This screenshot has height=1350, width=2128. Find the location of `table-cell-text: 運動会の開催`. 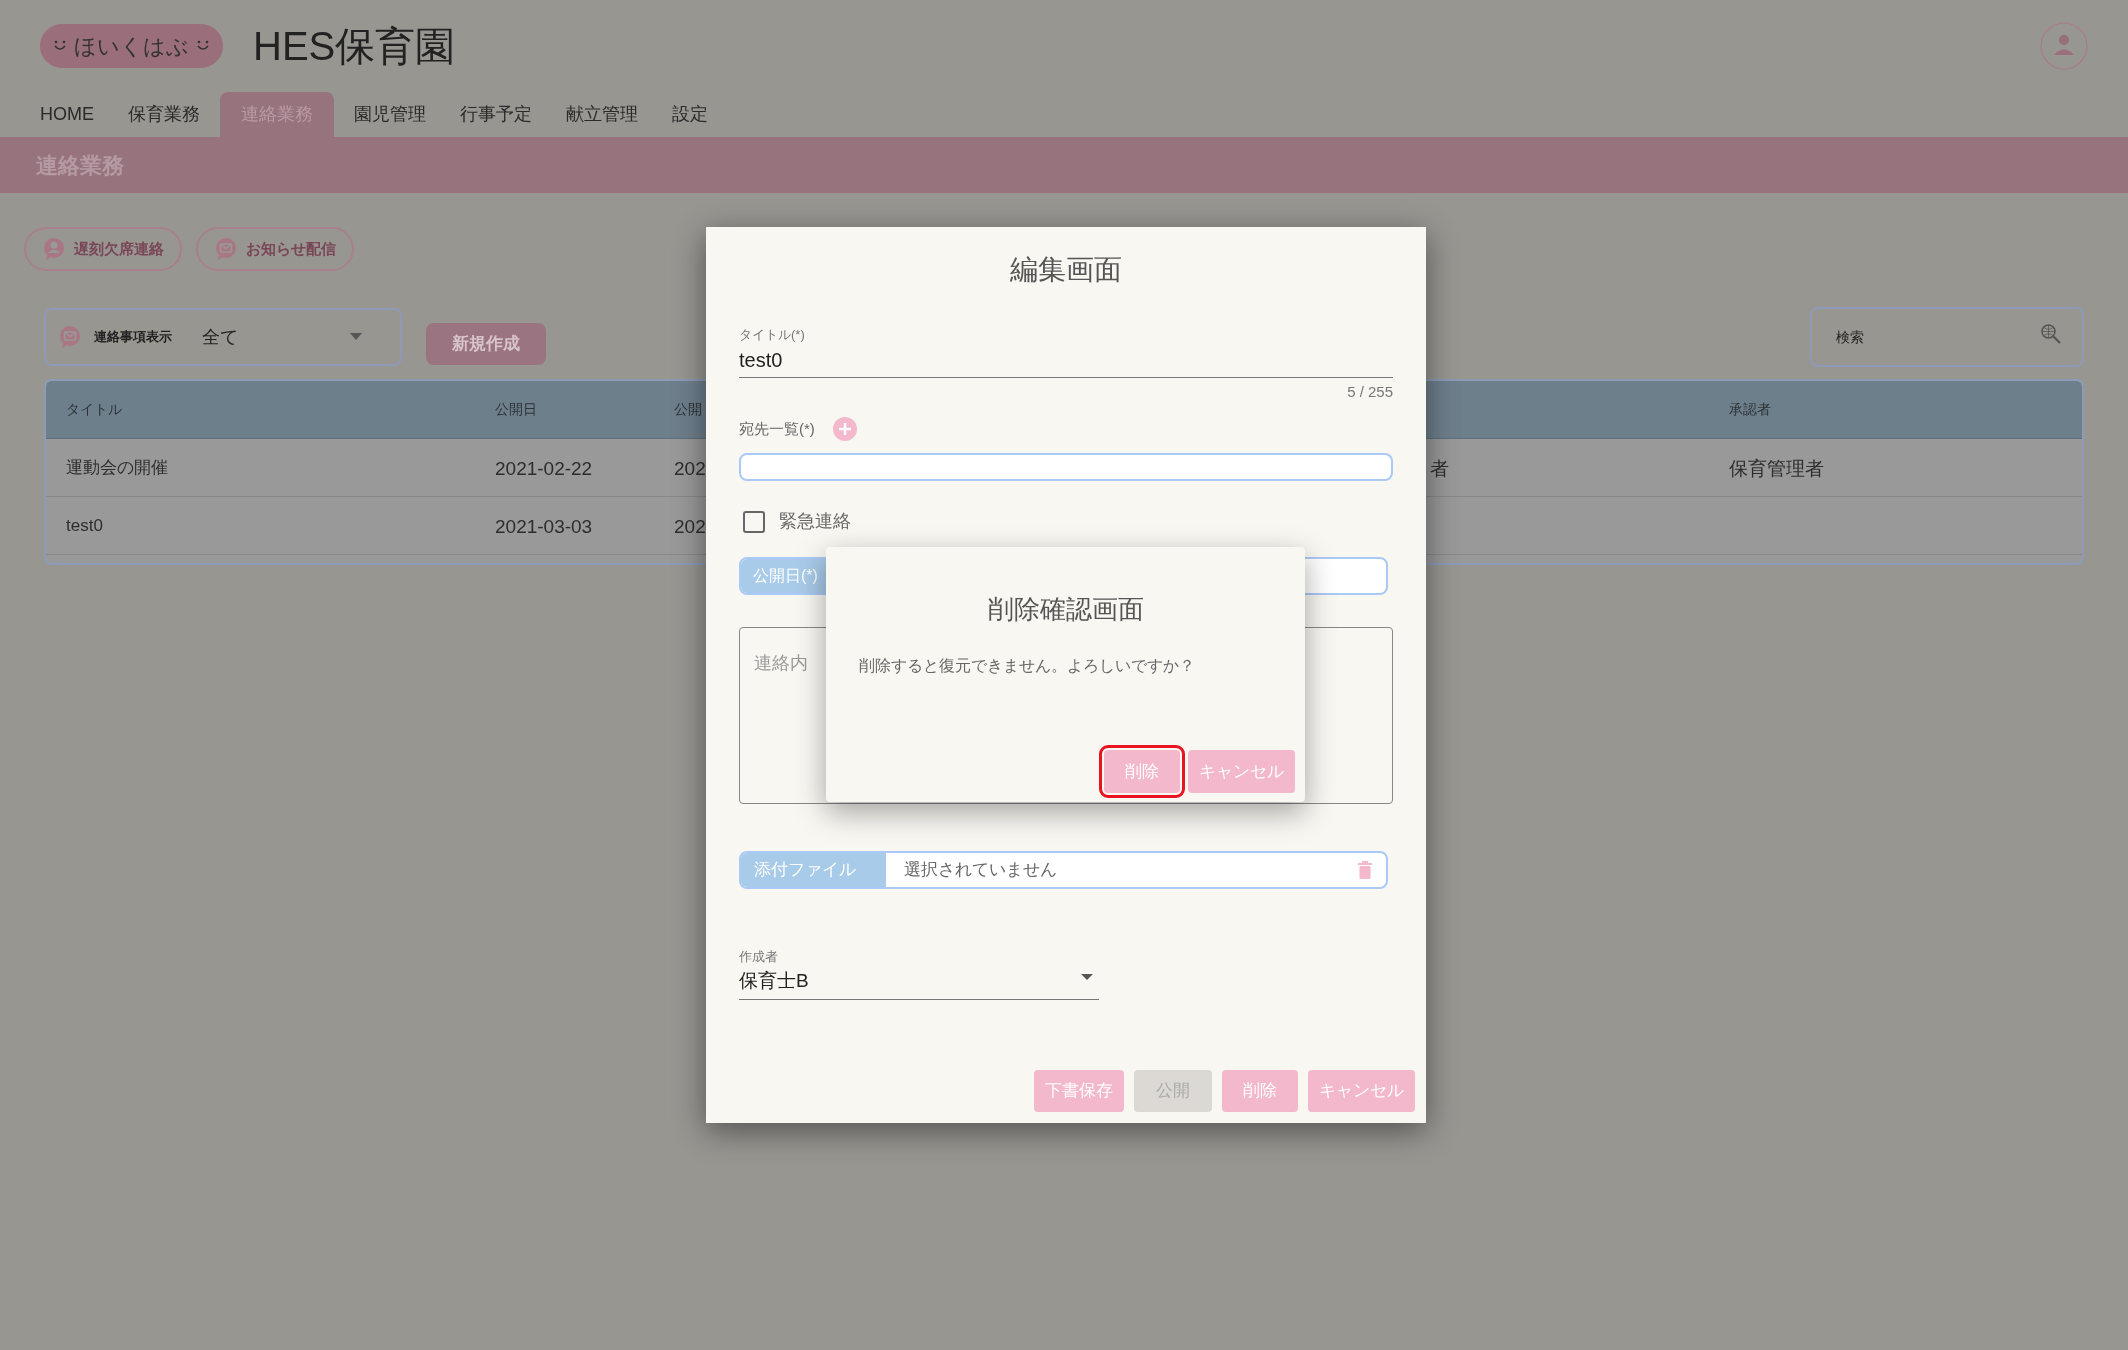

table-cell-text: 運動会の開催 is located at coordinates (117, 468).